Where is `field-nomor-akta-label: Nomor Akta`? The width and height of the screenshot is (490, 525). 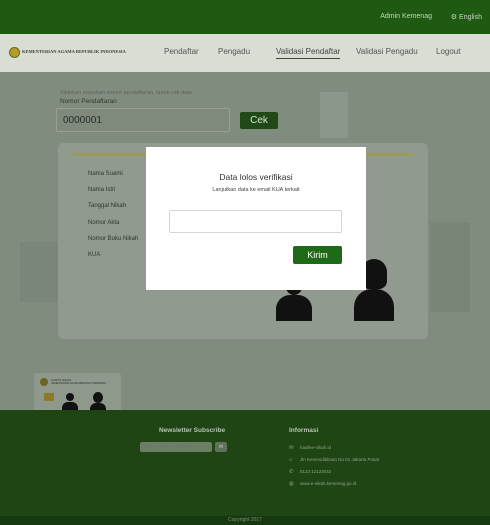
field-nomor-akta-label: Nomor Akta is located at coordinates (104, 223).